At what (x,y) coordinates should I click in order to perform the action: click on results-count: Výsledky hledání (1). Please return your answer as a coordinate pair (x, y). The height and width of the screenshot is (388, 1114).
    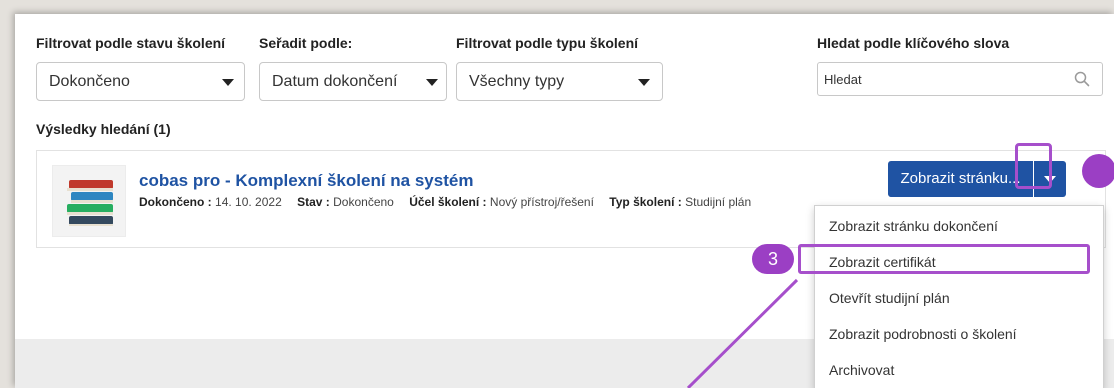
    Looking at the image, I should click on (103, 129).